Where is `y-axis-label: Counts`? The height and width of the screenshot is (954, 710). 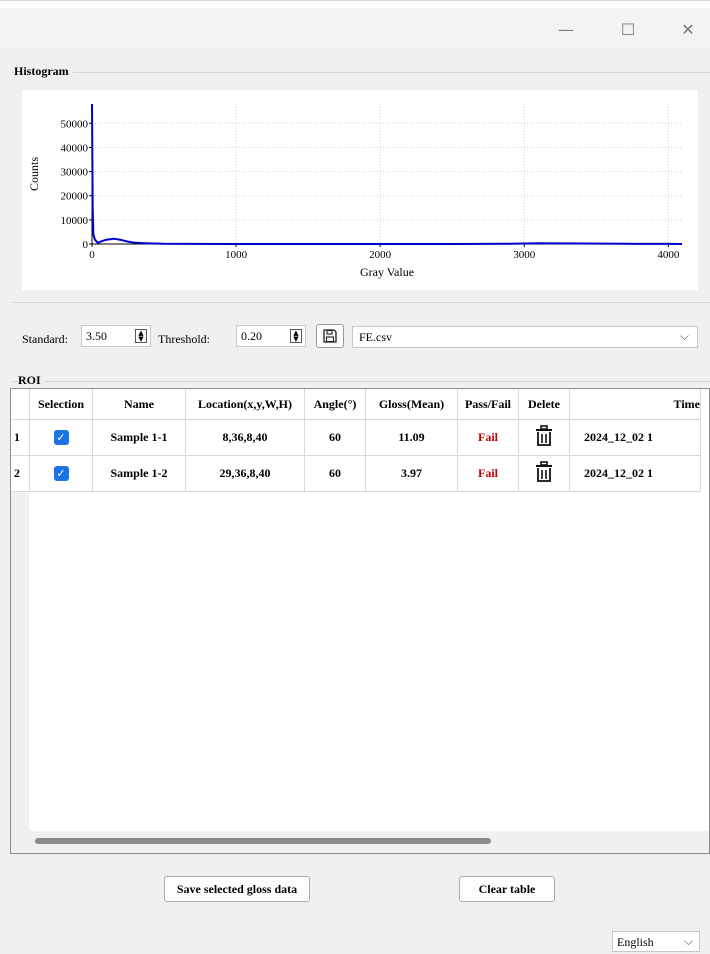
y-axis-label: Counts is located at coordinates (34, 174).